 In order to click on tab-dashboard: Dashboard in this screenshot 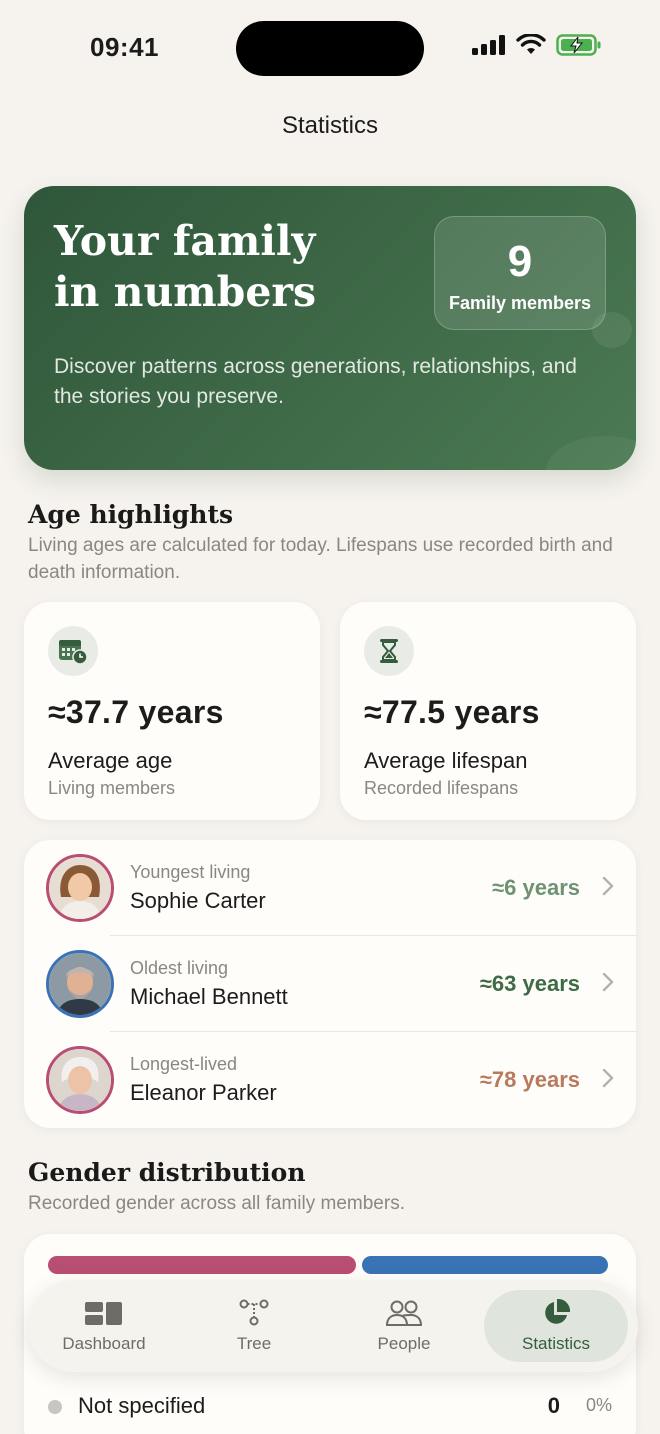, I will do `click(104, 1326)`.